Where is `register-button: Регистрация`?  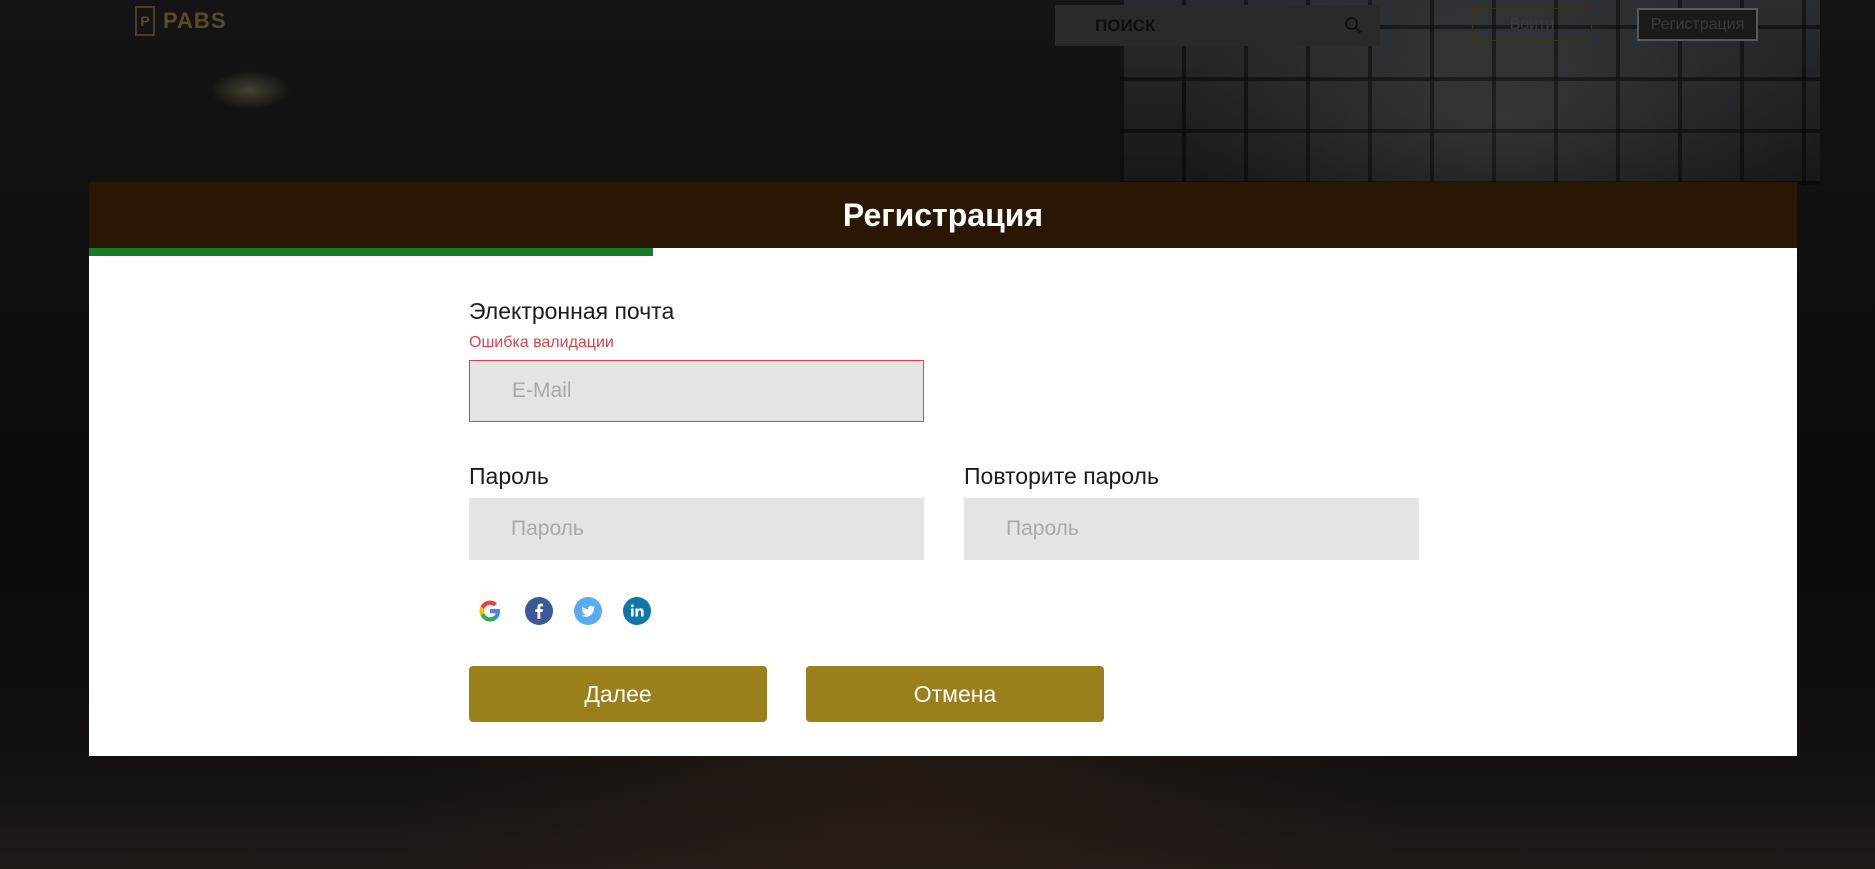 register-button: Регистрация is located at coordinates (1697, 24).